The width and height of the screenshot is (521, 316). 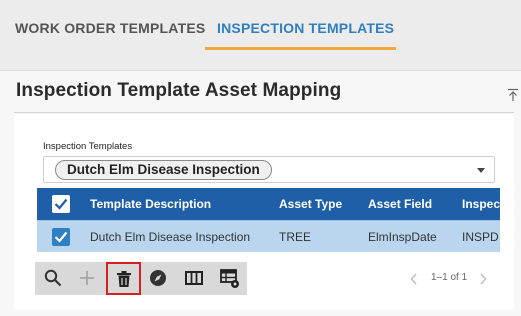 I want to click on pagination: 1–1 of 1, so click(x=450, y=279).